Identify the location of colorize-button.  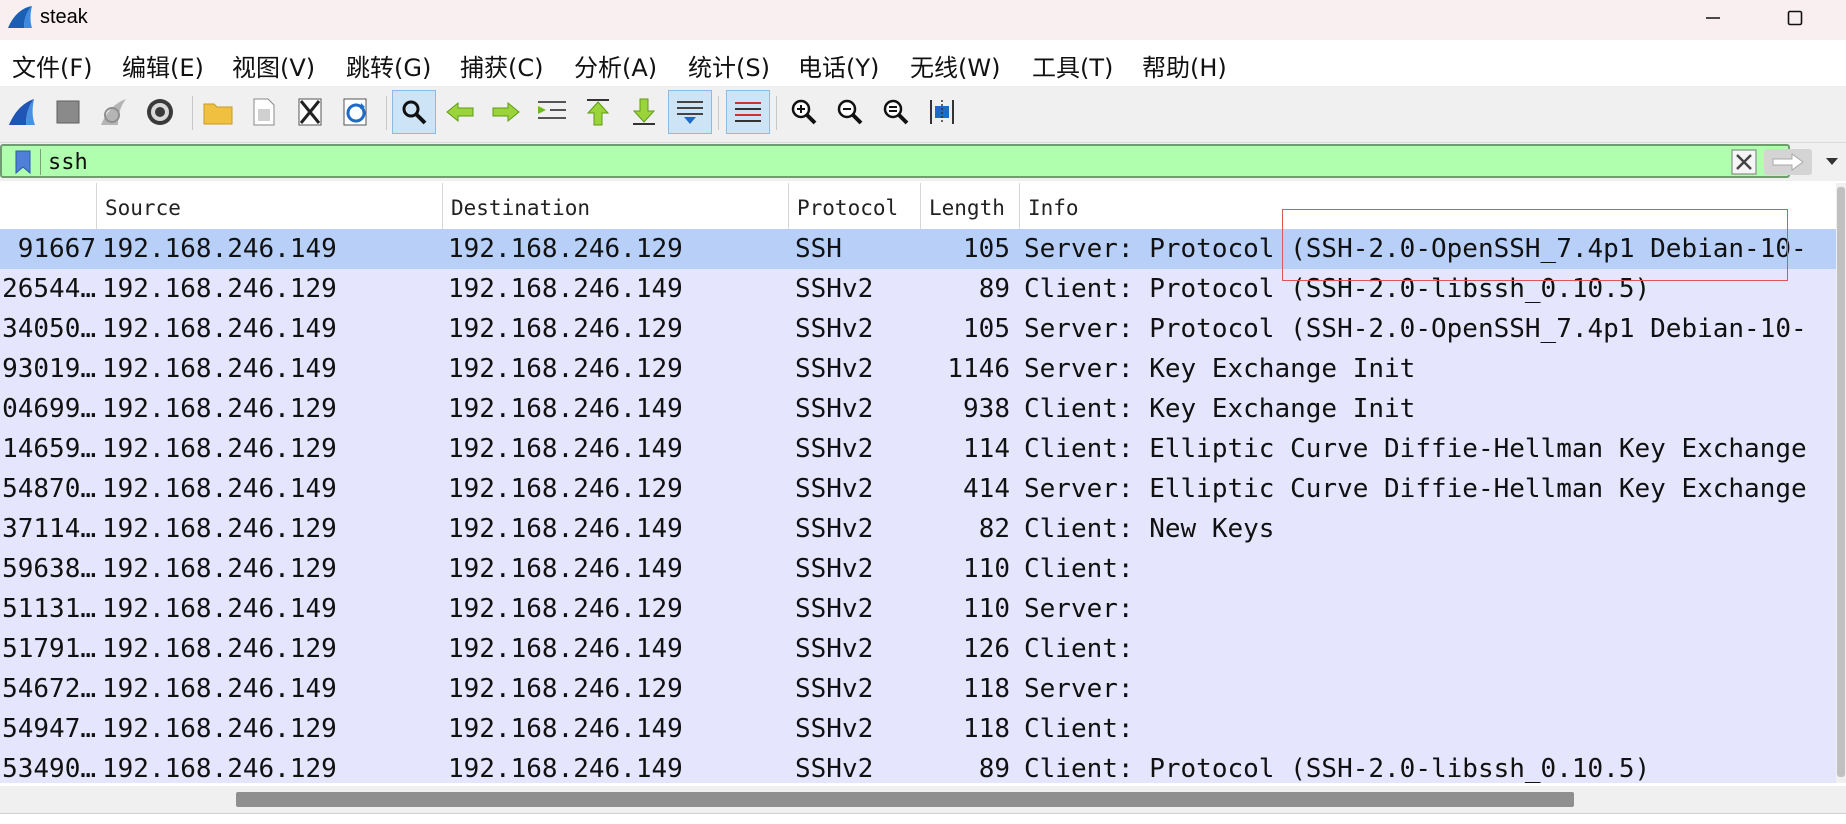
(748, 112).